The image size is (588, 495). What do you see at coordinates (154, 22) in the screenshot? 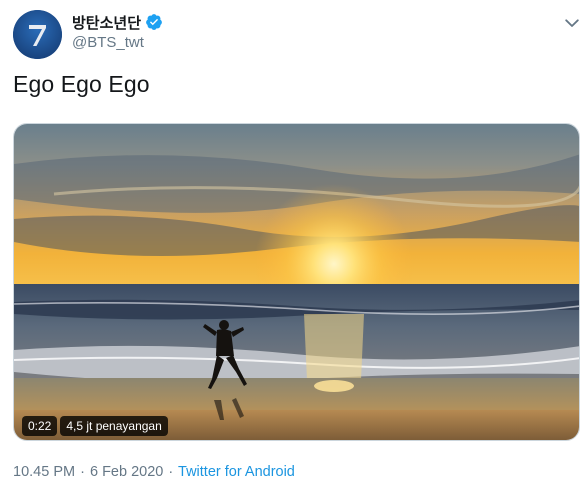
I see `verified-badge-icon` at bounding box center [154, 22].